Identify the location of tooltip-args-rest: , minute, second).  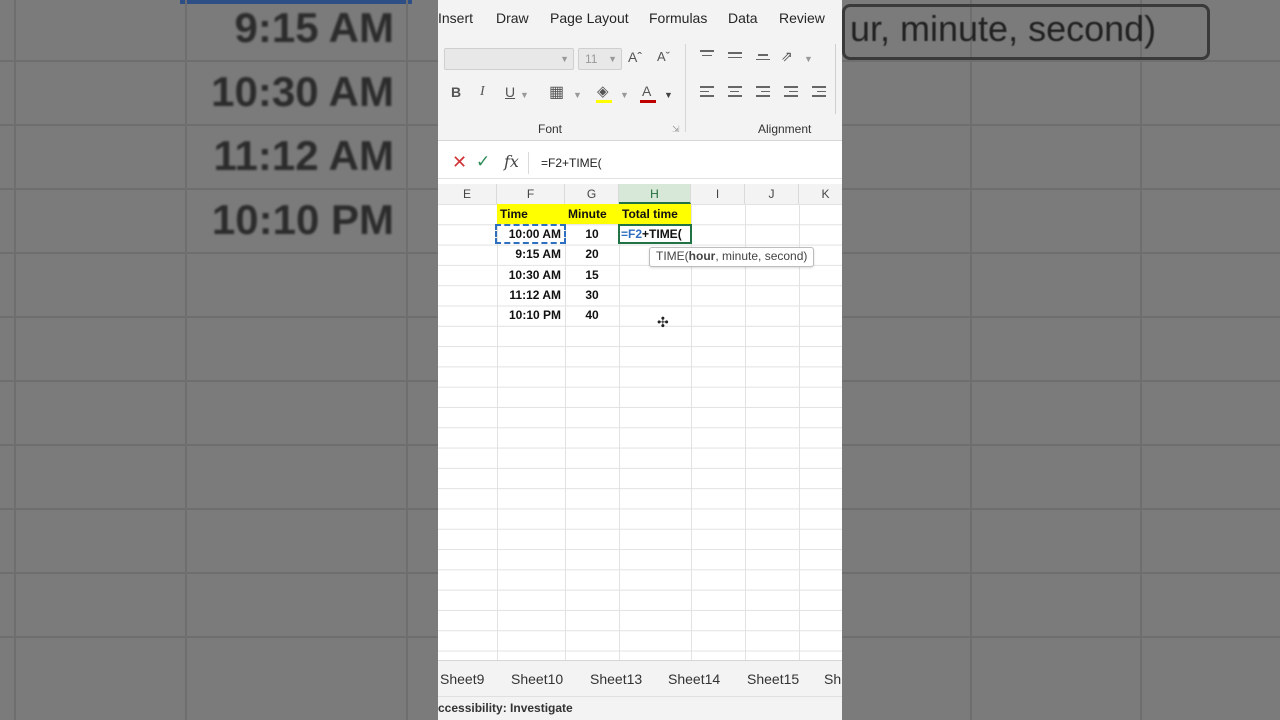
(761, 256).